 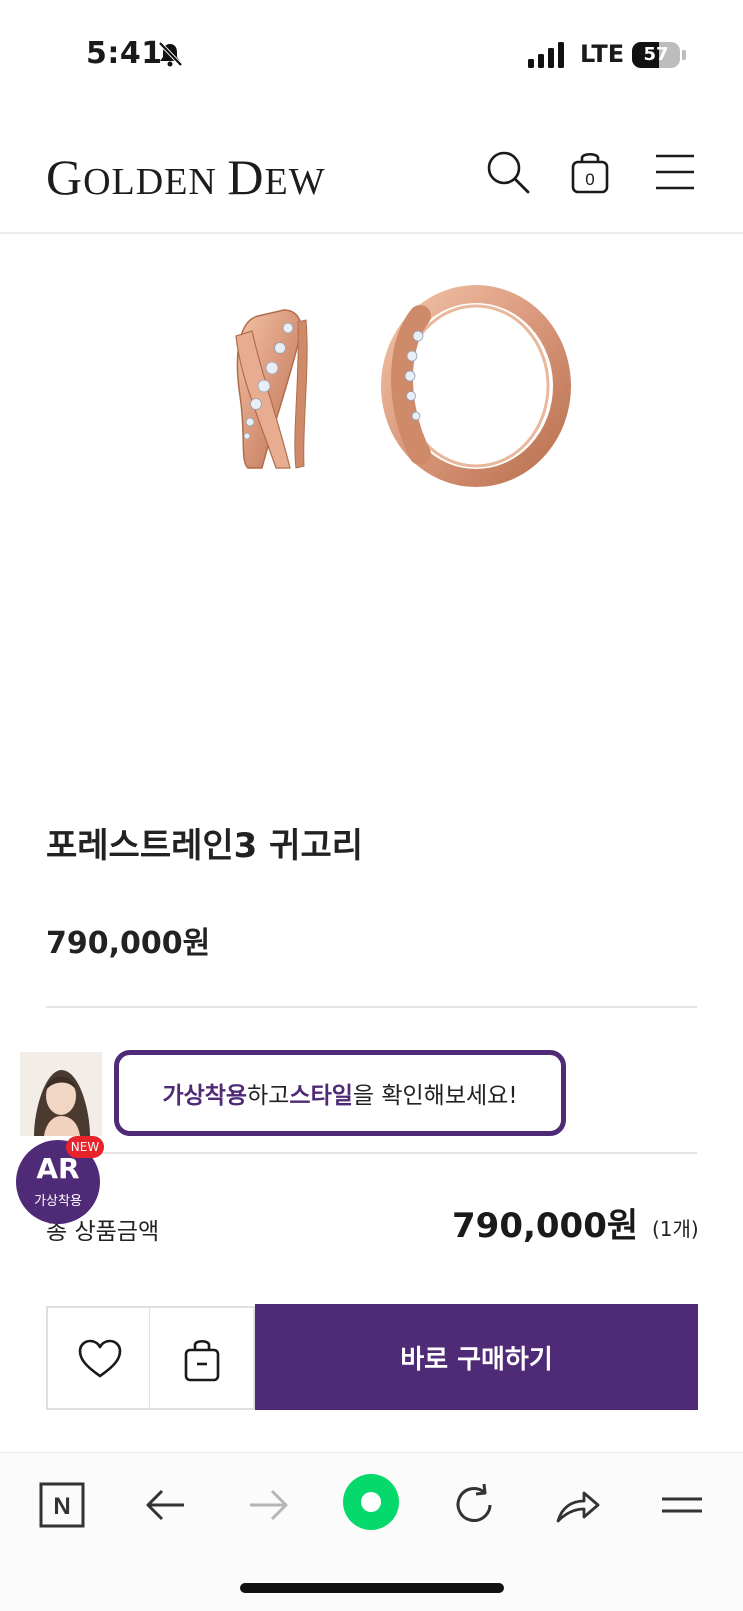 I want to click on browser-menu-icon, so click(x=682, y=1505).